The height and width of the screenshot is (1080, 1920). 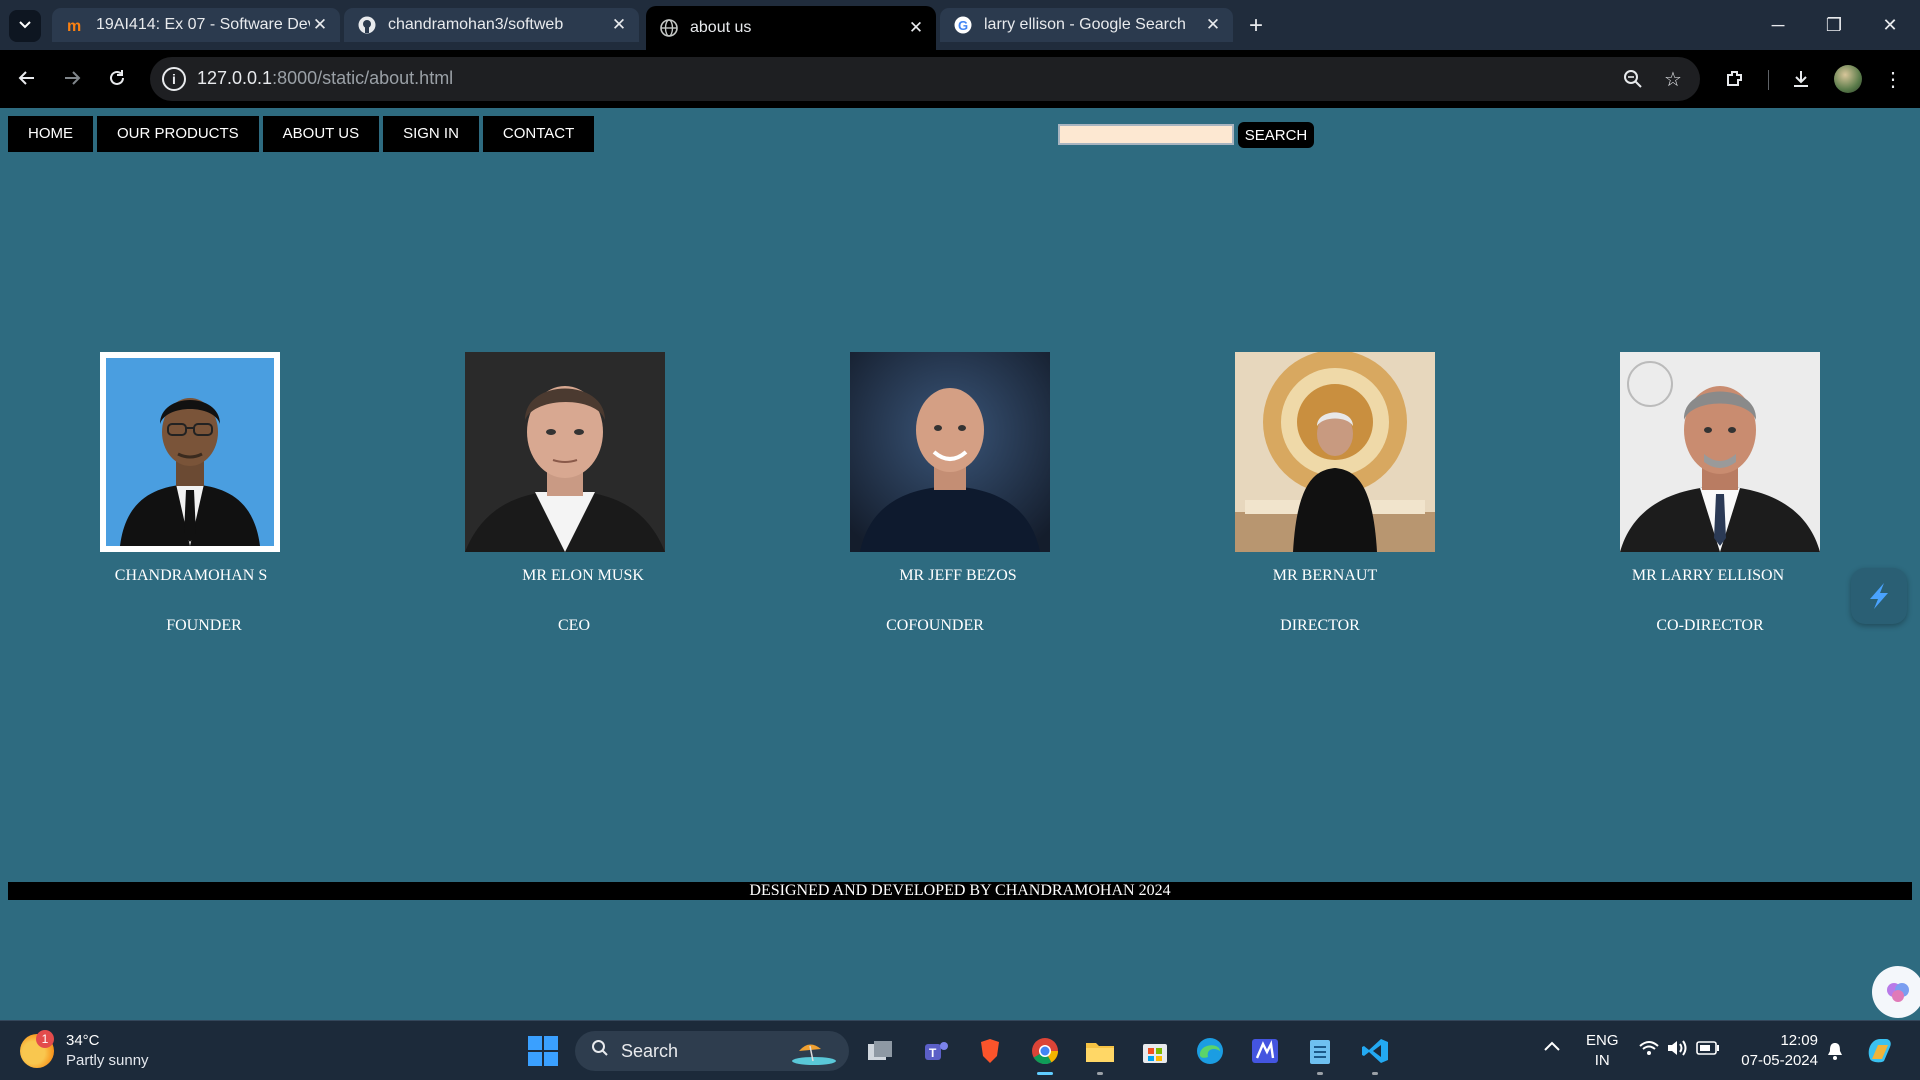 I want to click on browser-toolbar: i 127.0.0.1:8000/static/about.html ☆ ⋮, so click(x=960, y=79).